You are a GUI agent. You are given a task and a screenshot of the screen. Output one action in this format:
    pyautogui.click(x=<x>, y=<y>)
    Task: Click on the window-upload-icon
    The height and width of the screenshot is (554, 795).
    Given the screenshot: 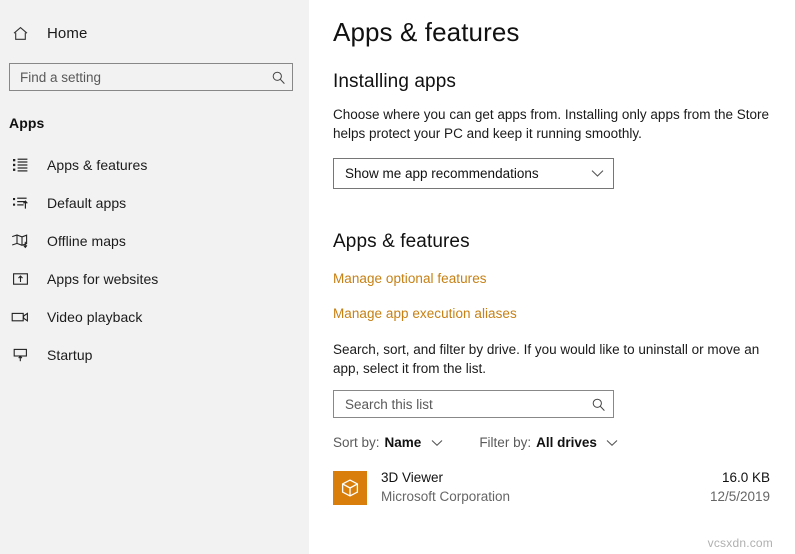 What is the action you would take?
    pyautogui.click(x=20, y=279)
    